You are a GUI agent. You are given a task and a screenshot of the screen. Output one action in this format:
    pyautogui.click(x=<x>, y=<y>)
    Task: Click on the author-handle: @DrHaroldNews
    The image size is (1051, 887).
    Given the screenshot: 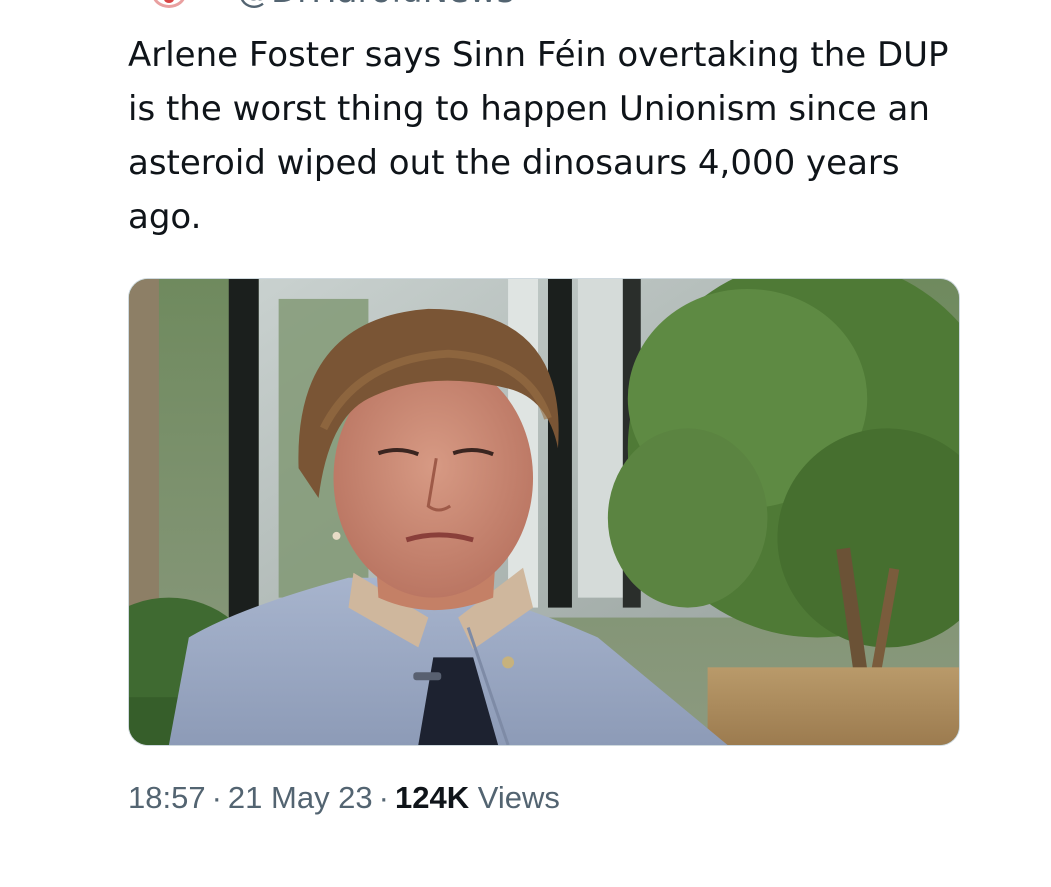 What is the action you would take?
    pyautogui.click(x=376, y=4)
    